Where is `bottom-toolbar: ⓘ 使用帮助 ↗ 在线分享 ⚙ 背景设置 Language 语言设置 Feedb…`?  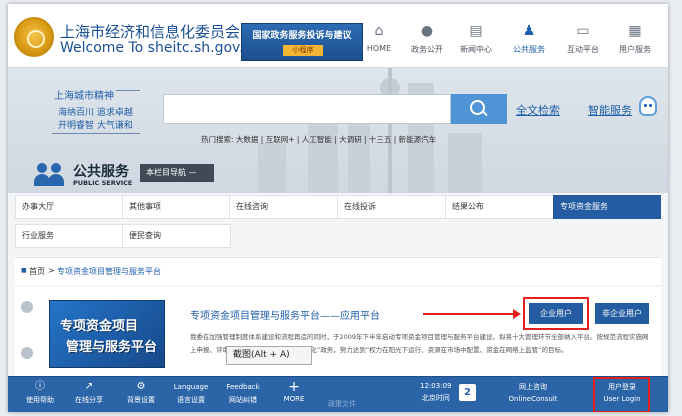 bottom-toolbar: ⓘ 使用帮助 ↗ 在线分享 ⚙ 背景设置 Language 语言设置 Feedb… is located at coordinates (338, 394).